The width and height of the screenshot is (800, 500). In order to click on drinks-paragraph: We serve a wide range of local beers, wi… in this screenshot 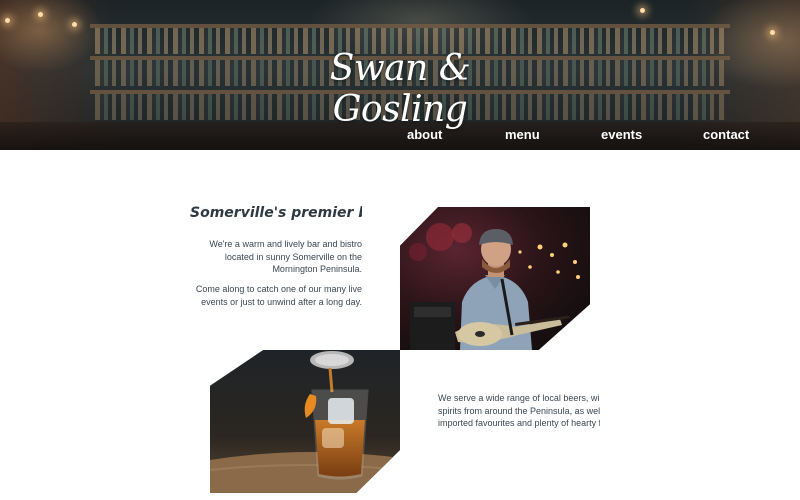, I will do `click(519, 411)`.